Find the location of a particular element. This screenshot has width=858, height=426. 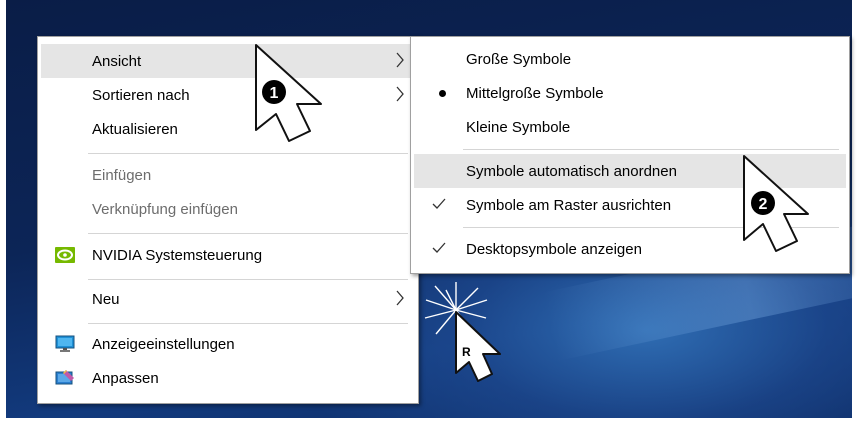

svg-text: 1 is located at coordinates (274, 93).